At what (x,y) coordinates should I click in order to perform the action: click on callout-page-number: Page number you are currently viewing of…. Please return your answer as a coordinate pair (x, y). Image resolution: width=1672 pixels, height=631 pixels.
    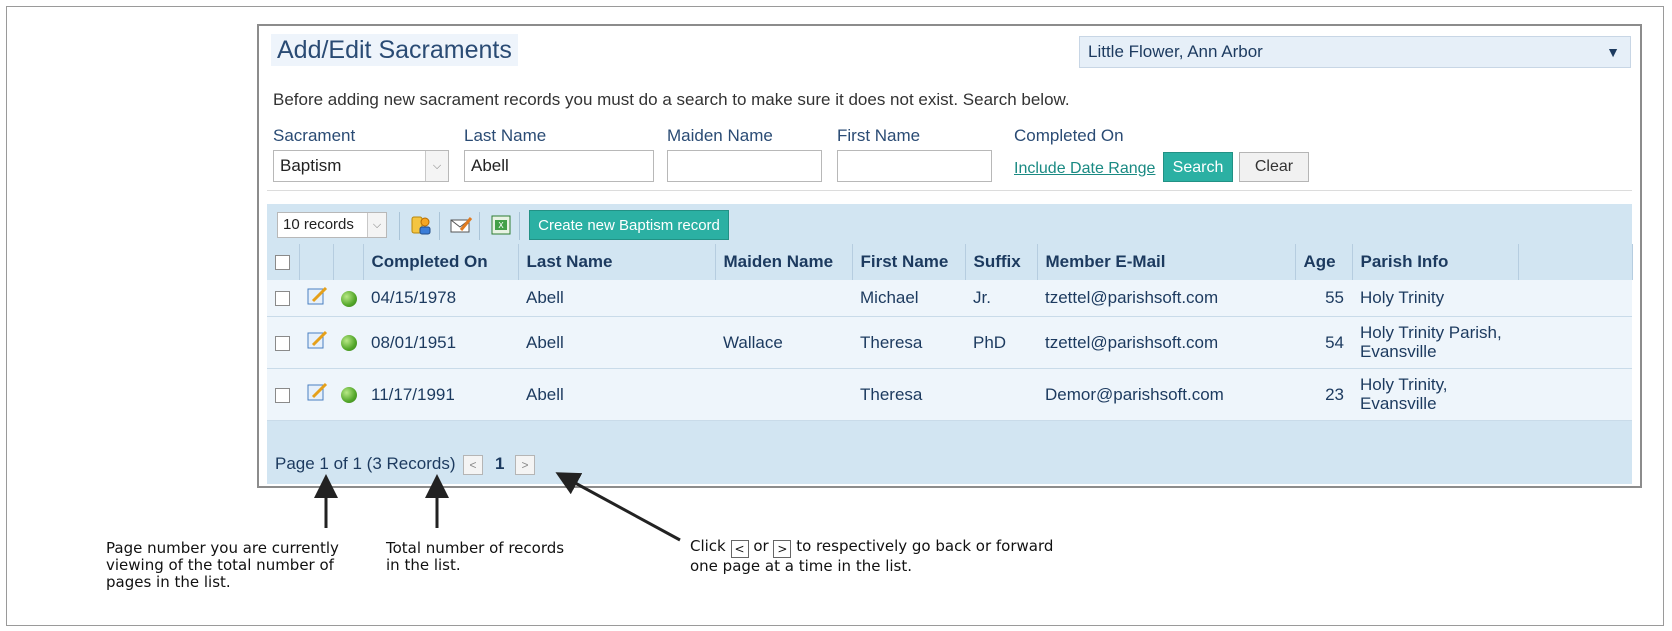
    Looking at the image, I should click on (222, 565).